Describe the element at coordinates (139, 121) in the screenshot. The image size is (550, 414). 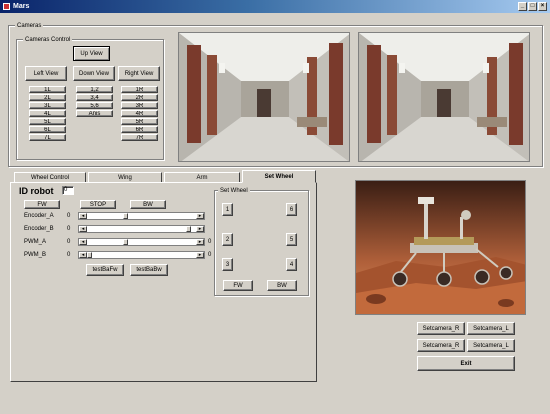
I see `camera-5r-button: 5R` at that location.